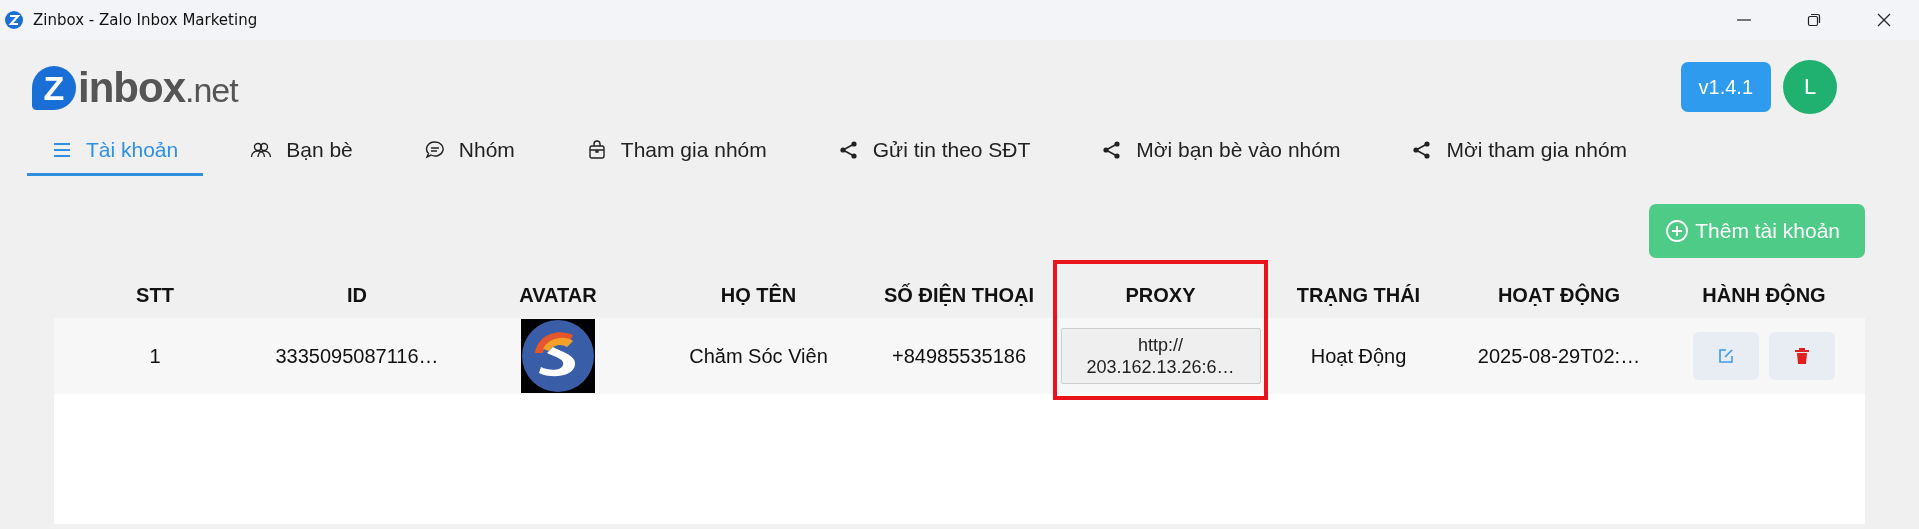  What do you see at coordinates (434, 149) in the screenshot?
I see `chat-icon` at bounding box center [434, 149].